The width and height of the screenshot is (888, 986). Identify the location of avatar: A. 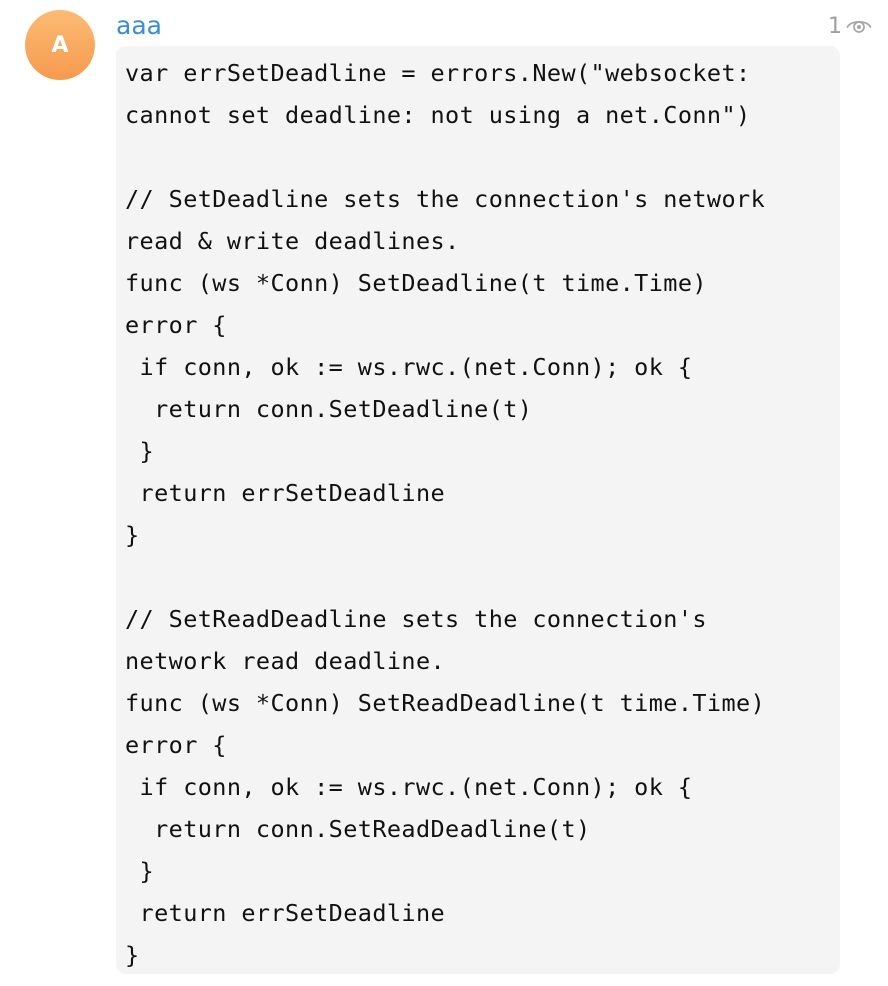
(60, 45).